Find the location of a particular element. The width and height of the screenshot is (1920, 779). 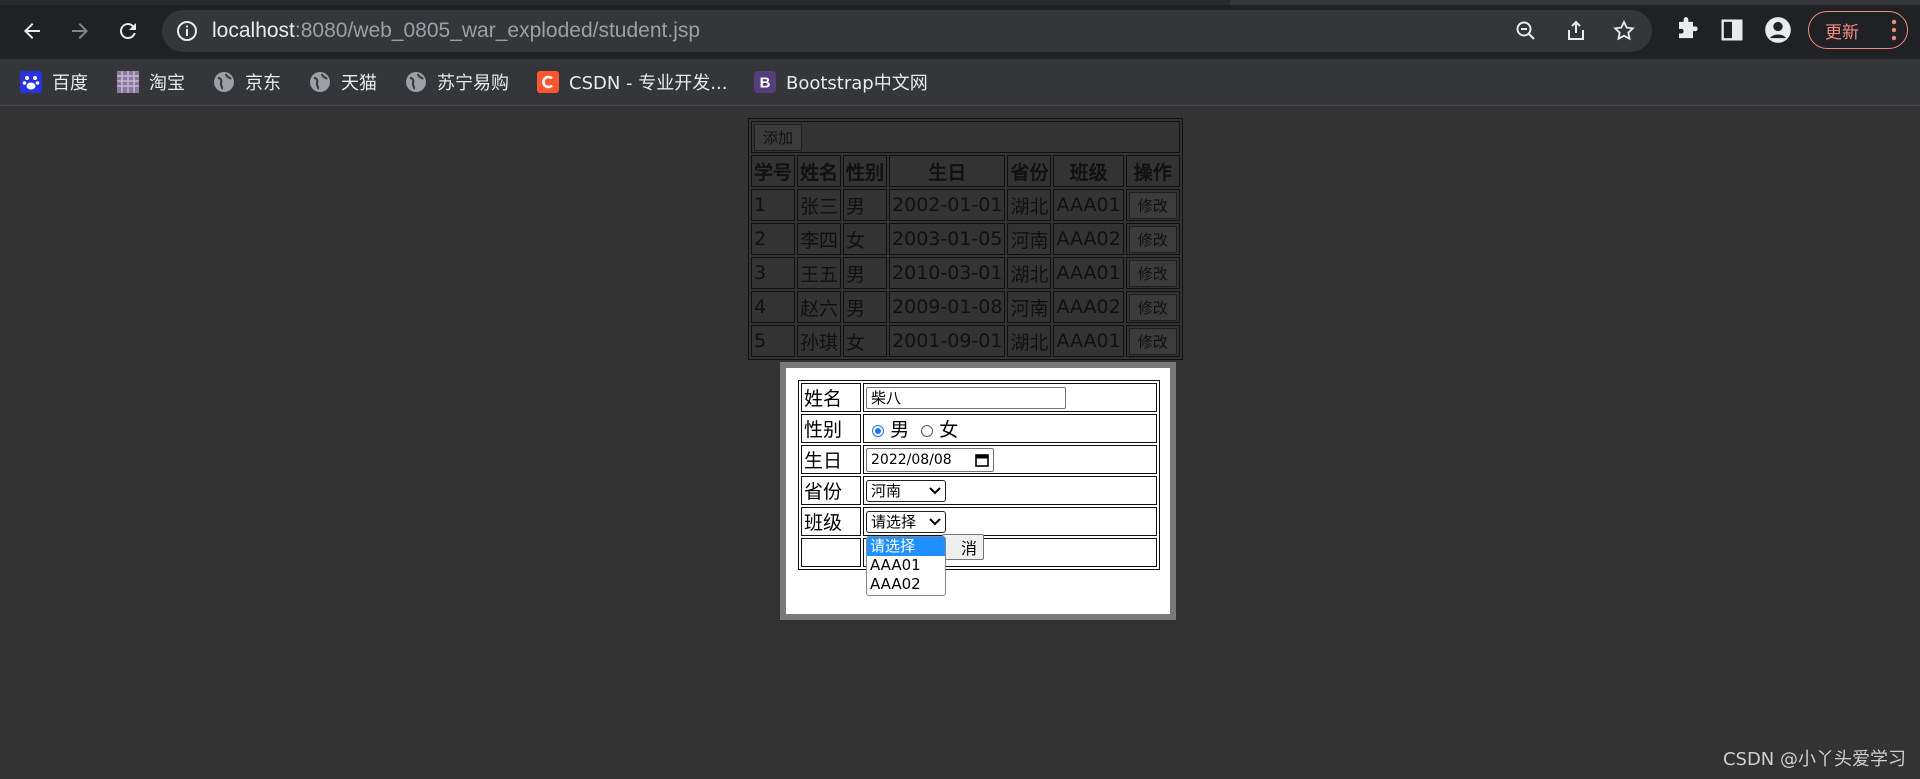

cell-name: 李四 is located at coordinates (819, 239).